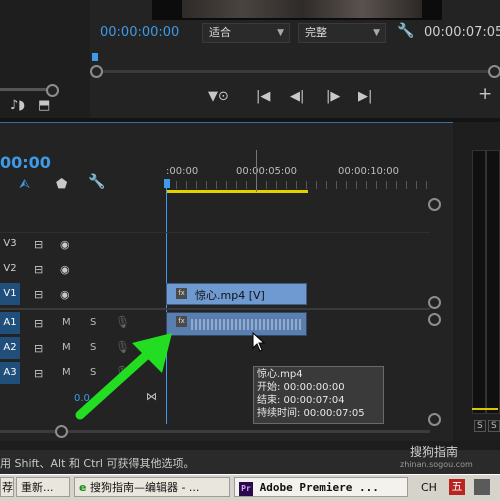  I want to click on track-header-v1: V1 ⊟ ◉, so click(82, 295).